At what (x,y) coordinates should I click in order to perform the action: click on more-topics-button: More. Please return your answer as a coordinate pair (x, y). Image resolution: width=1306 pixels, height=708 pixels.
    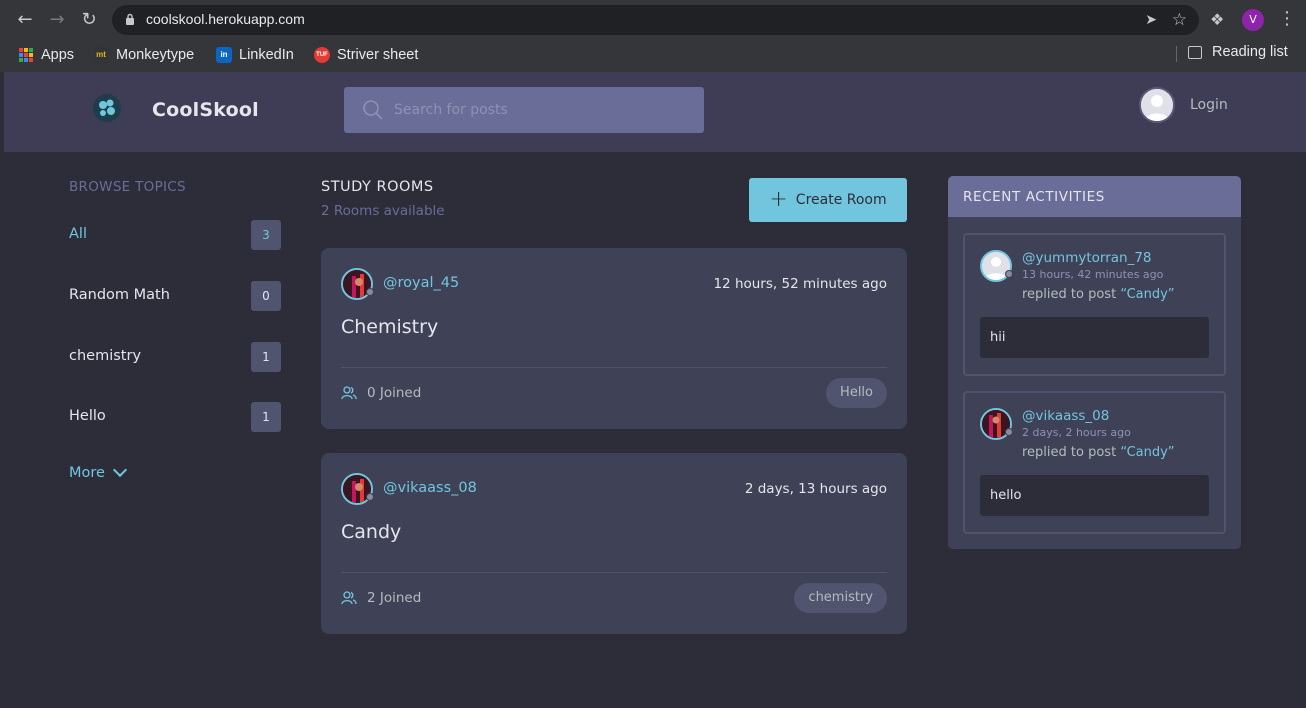
    Looking at the image, I should click on (98, 471).